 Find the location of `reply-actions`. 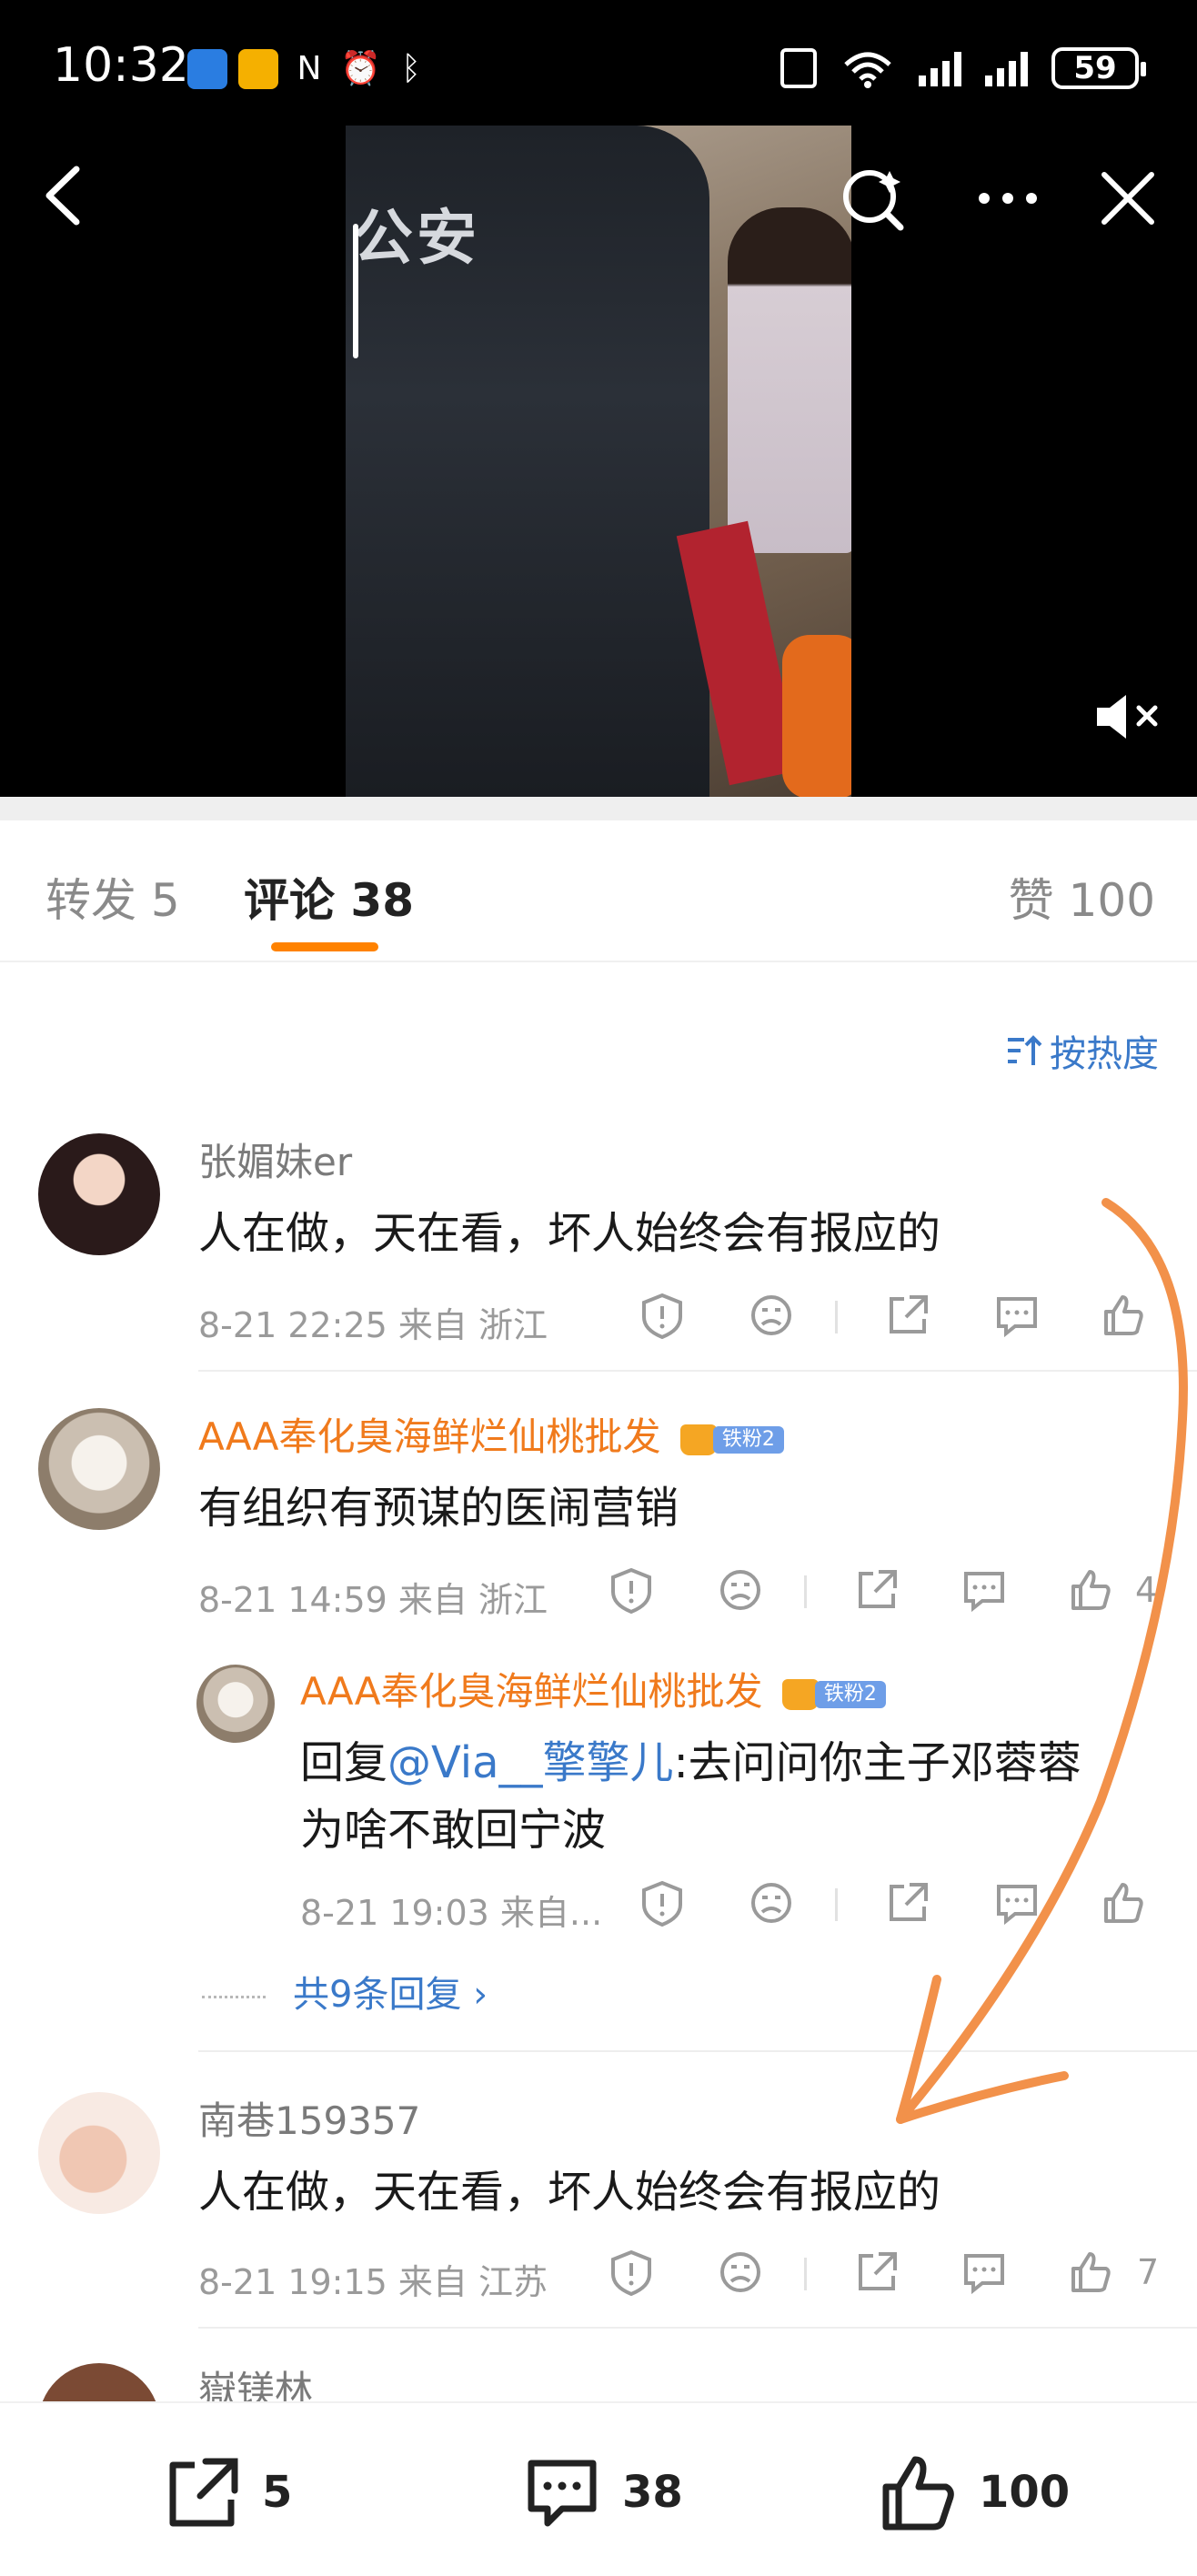

reply-actions is located at coordinates (598, 1904).